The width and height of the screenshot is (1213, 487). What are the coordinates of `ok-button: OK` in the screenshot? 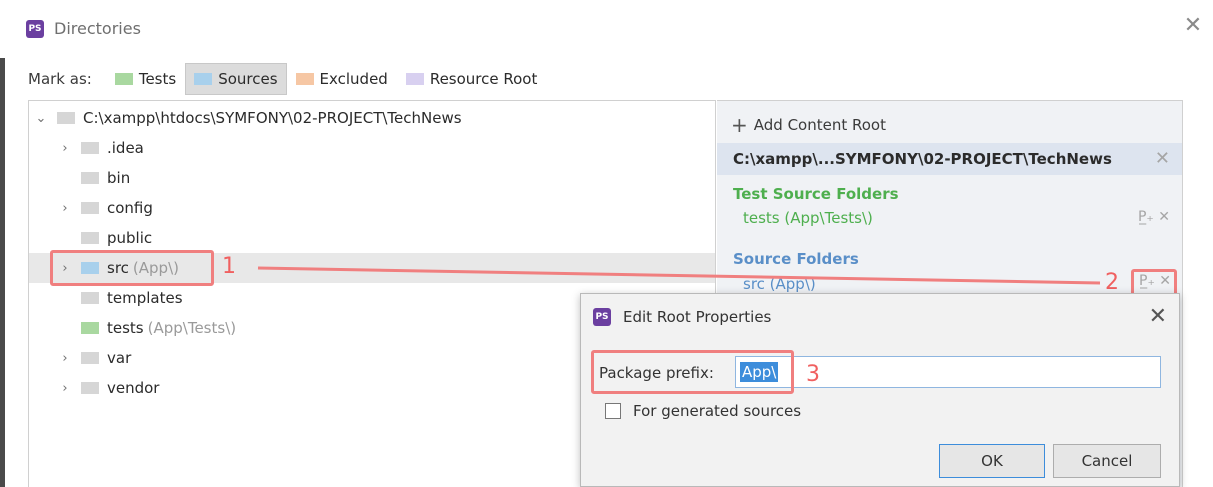 It's located at (992, 461).